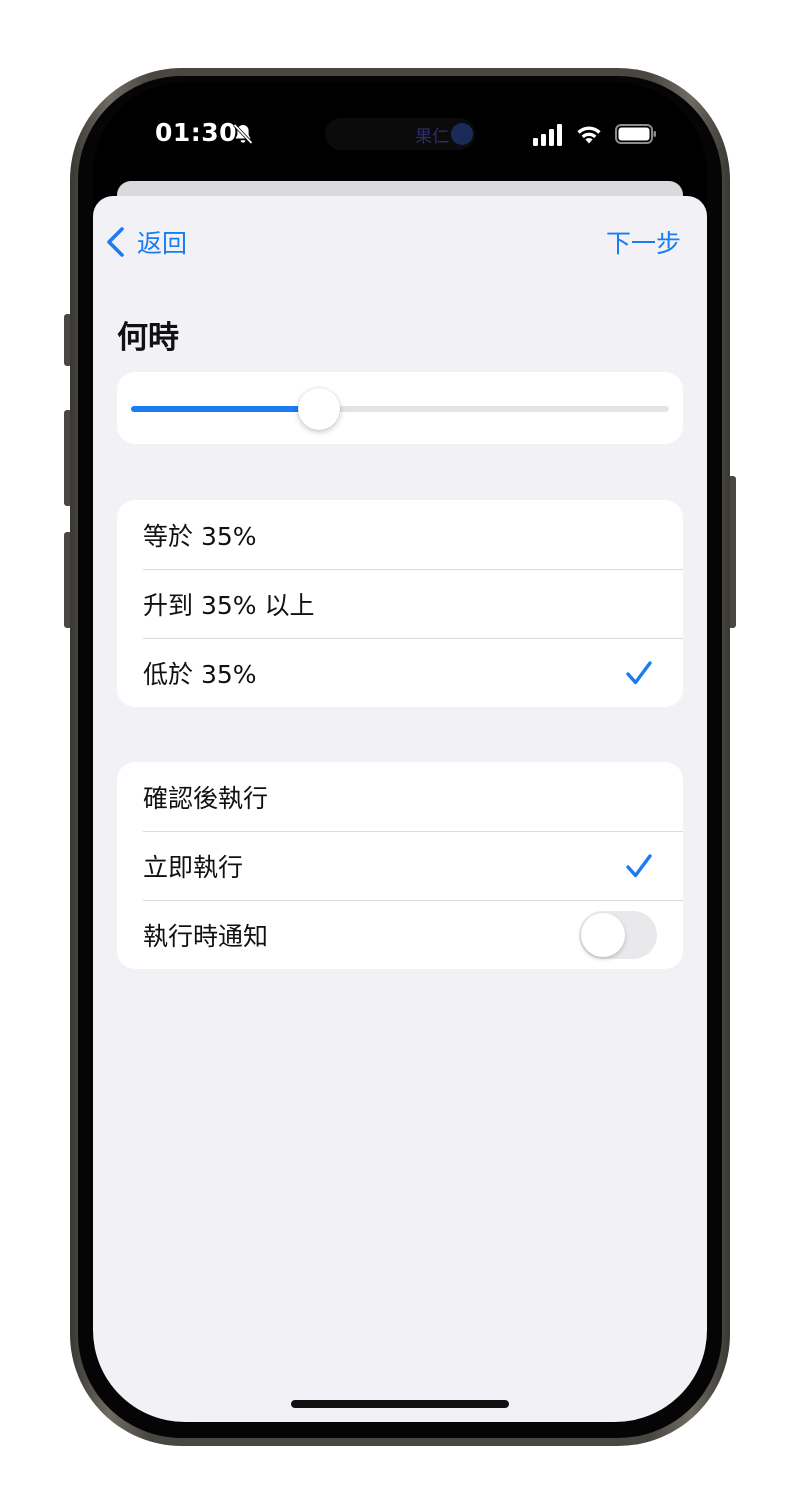  Describe the element at coordinates (200, 536) in the screenshot. I see `condition-option-label: 等於 35%` at that location.